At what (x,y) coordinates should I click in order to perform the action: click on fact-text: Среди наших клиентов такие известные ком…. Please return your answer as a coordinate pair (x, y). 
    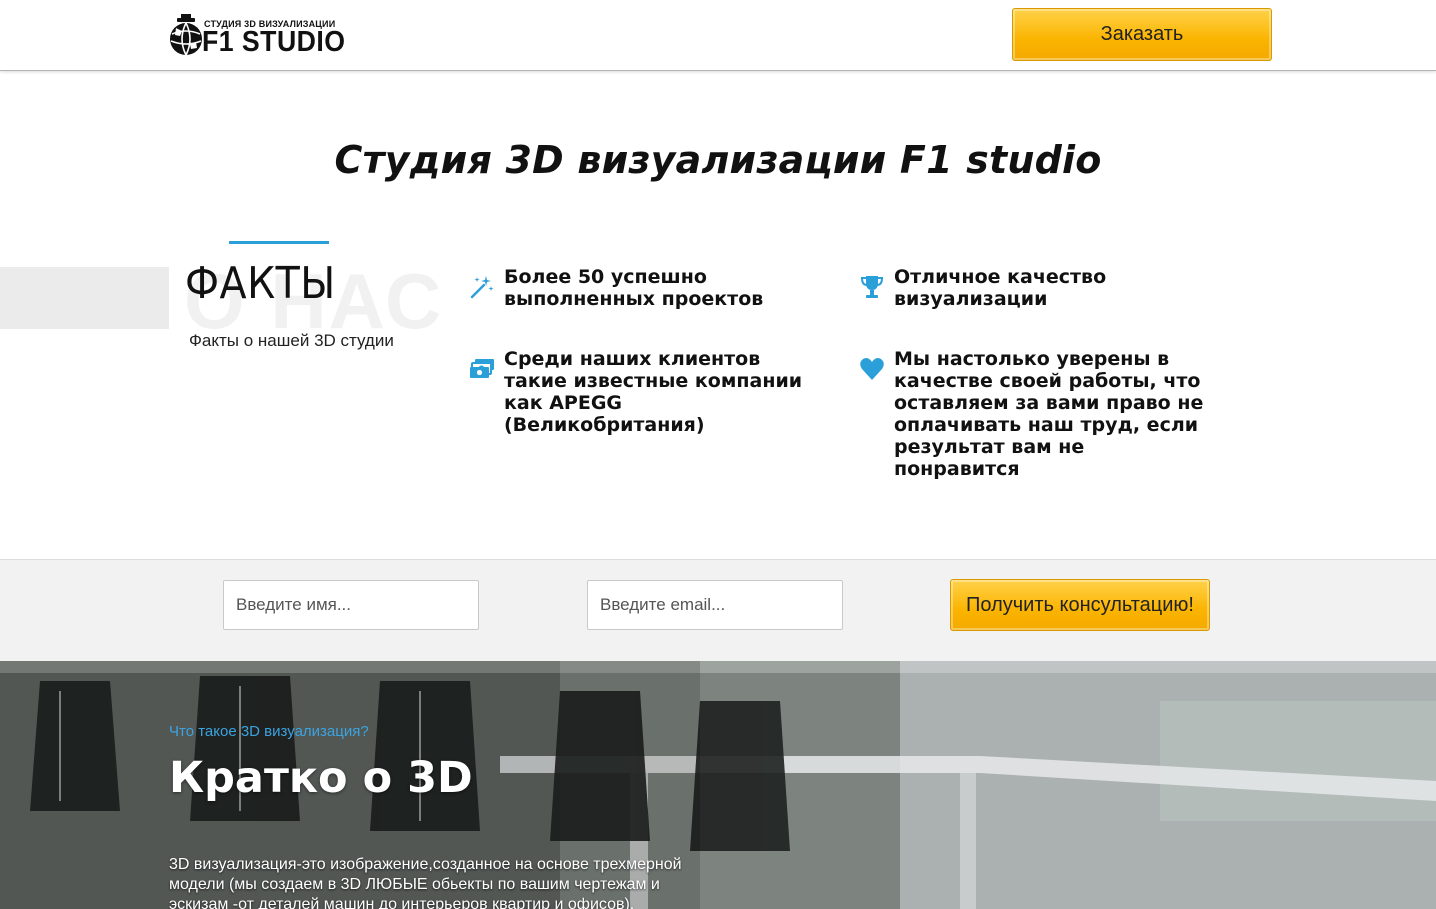
    Looking at the image, I should click on (653, 392).